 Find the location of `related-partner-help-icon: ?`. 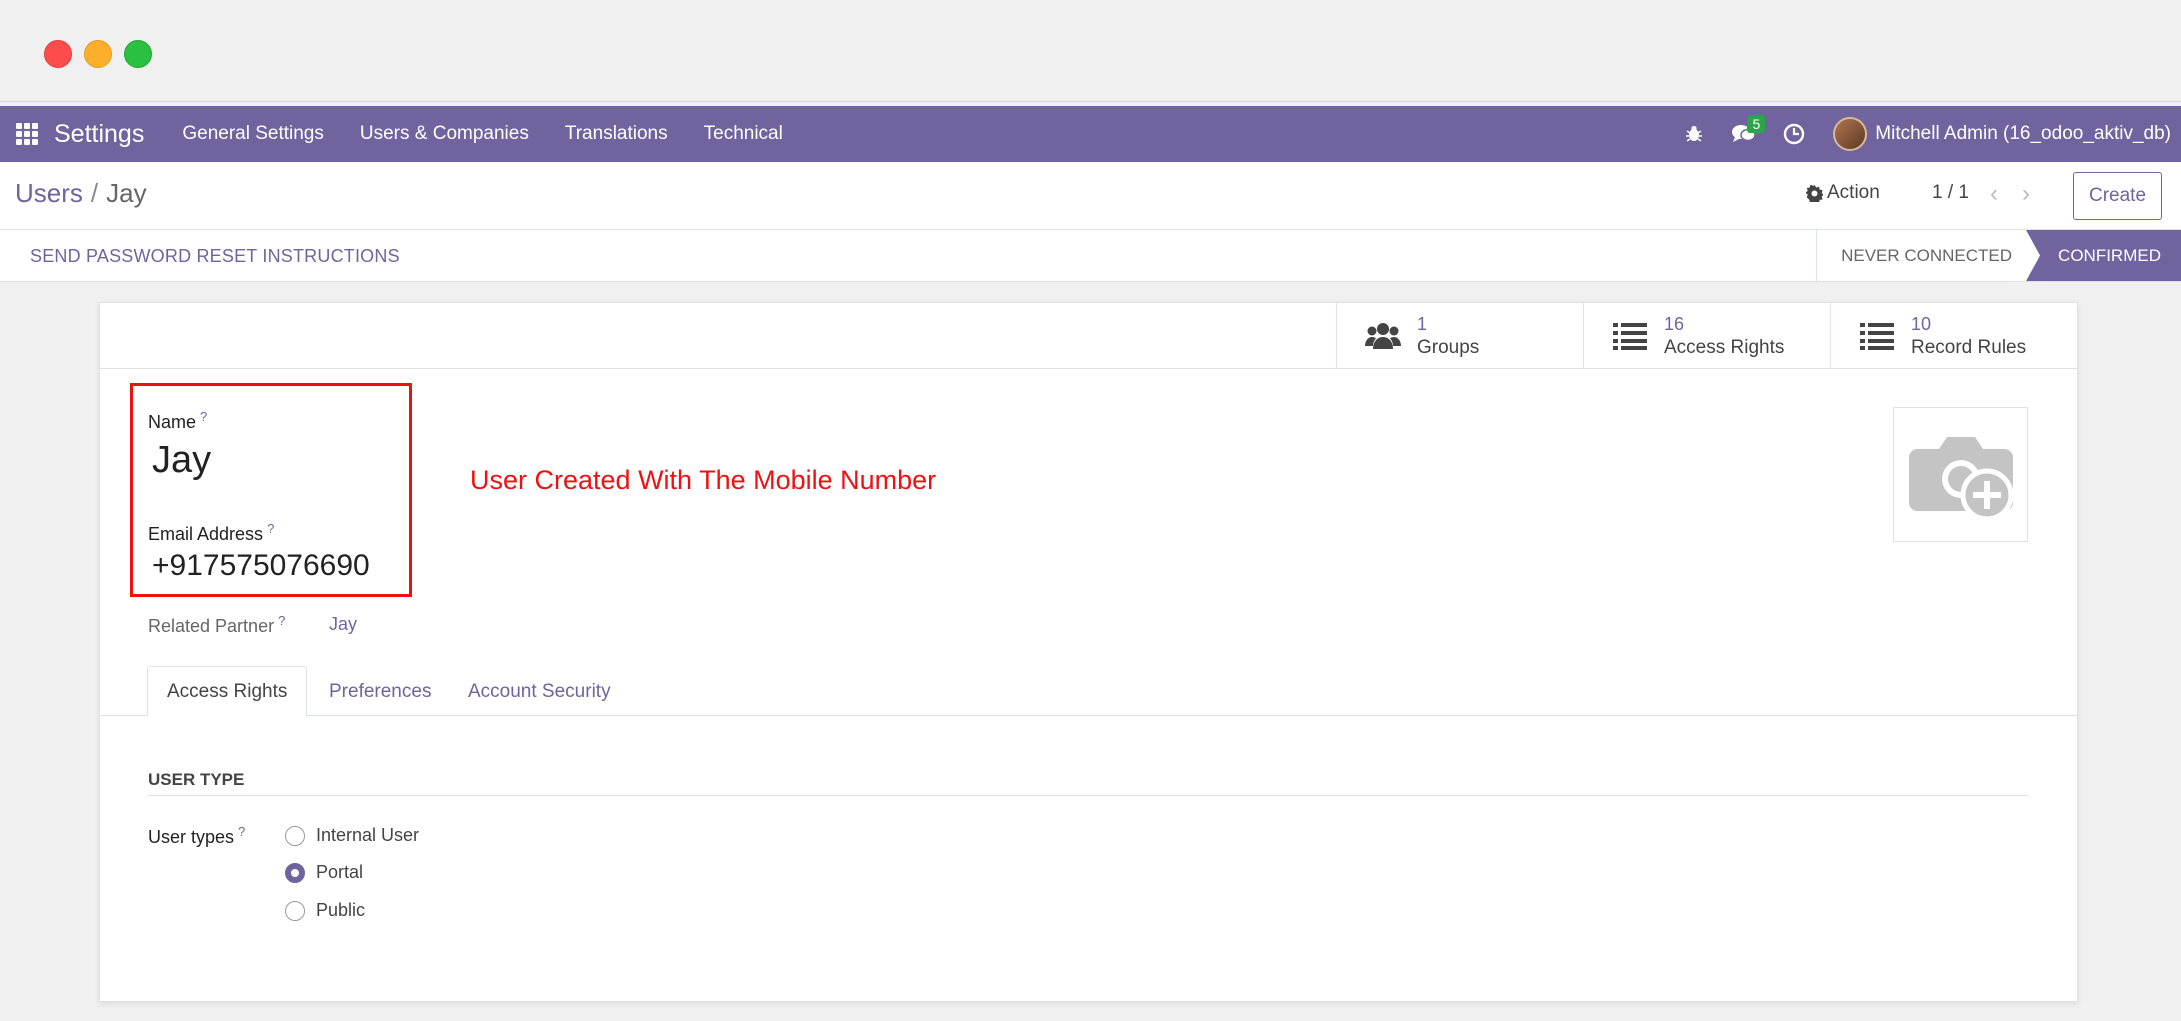

related-partner-help-icon: ? is located at coordinates (281, 620).